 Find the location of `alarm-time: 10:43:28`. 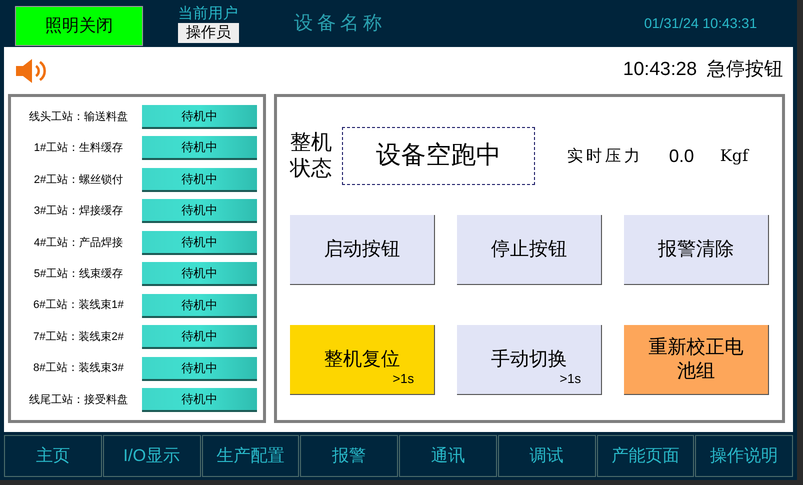

alarm-time: 10:43:28 is located at coordinates (660, 70).